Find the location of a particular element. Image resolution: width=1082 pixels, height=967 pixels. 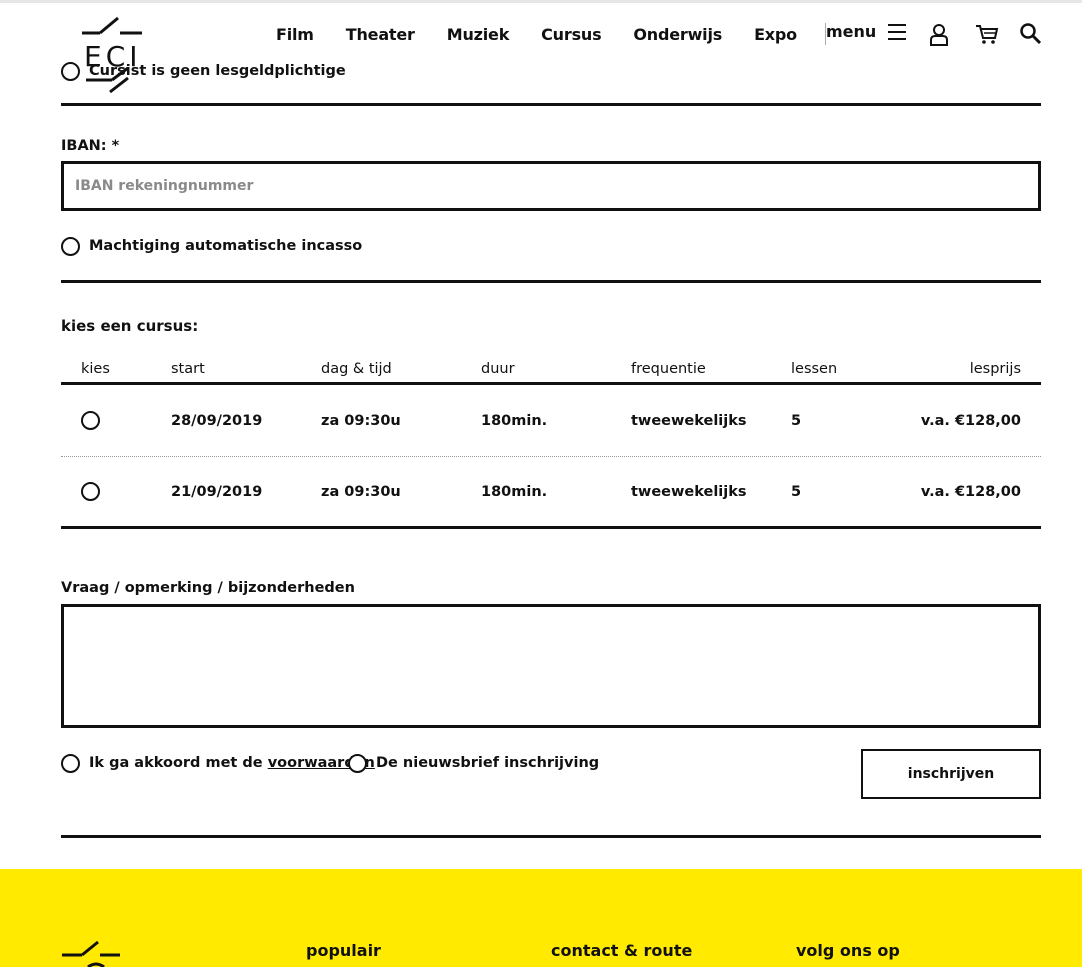

col-frequentie: frequentie is located at coordinates (668, 369).